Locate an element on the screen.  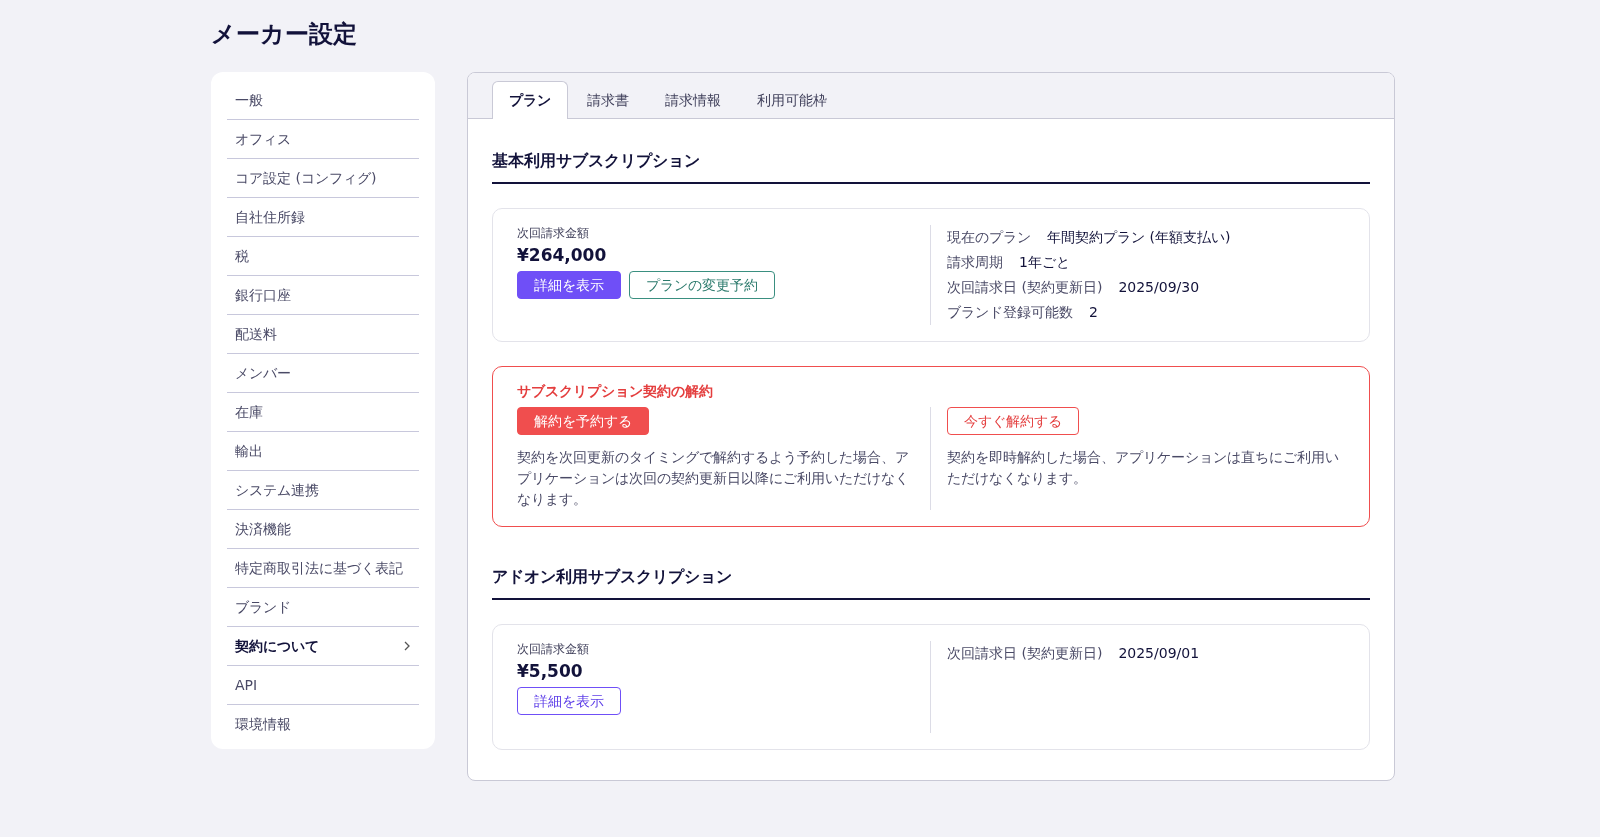
sidebar-item: 一般 is located at coordinates (323, 100).